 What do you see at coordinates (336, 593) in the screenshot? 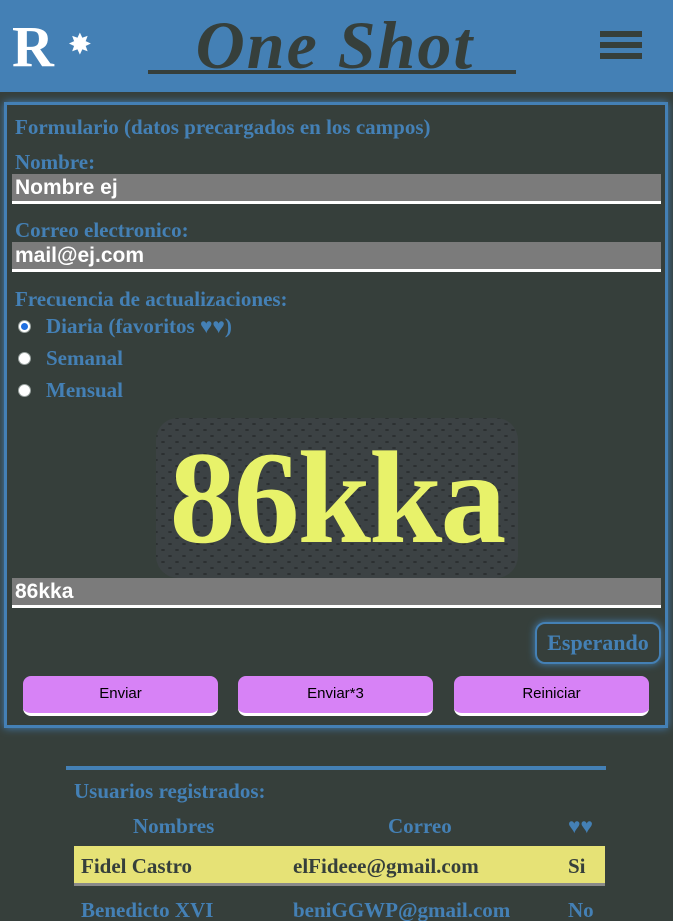
I see `captcha-field` at bounding box center [336, 593].